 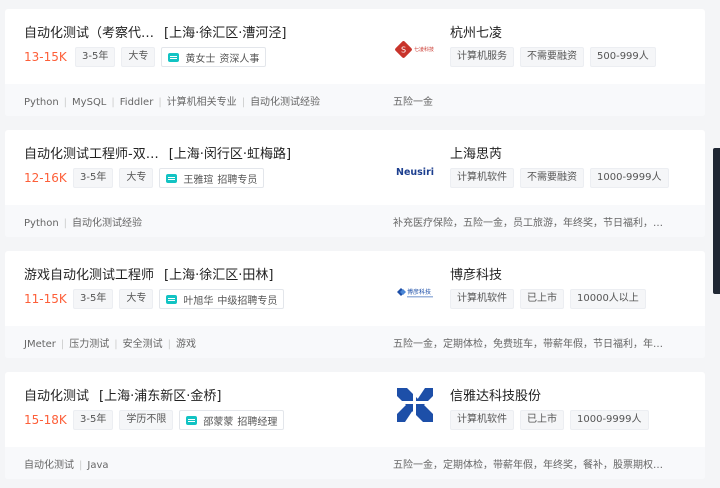 I want to click on skill-tag: 压力测试, so click(x=89, y=344).